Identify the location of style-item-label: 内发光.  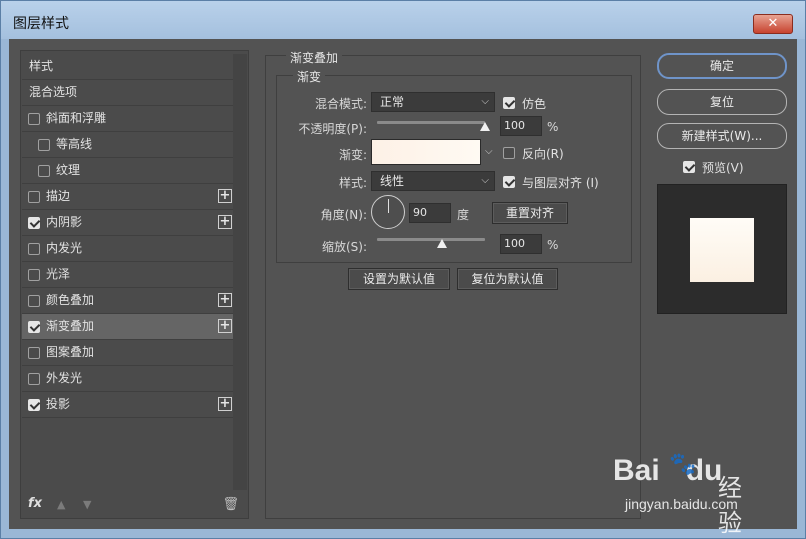
(64, 248).